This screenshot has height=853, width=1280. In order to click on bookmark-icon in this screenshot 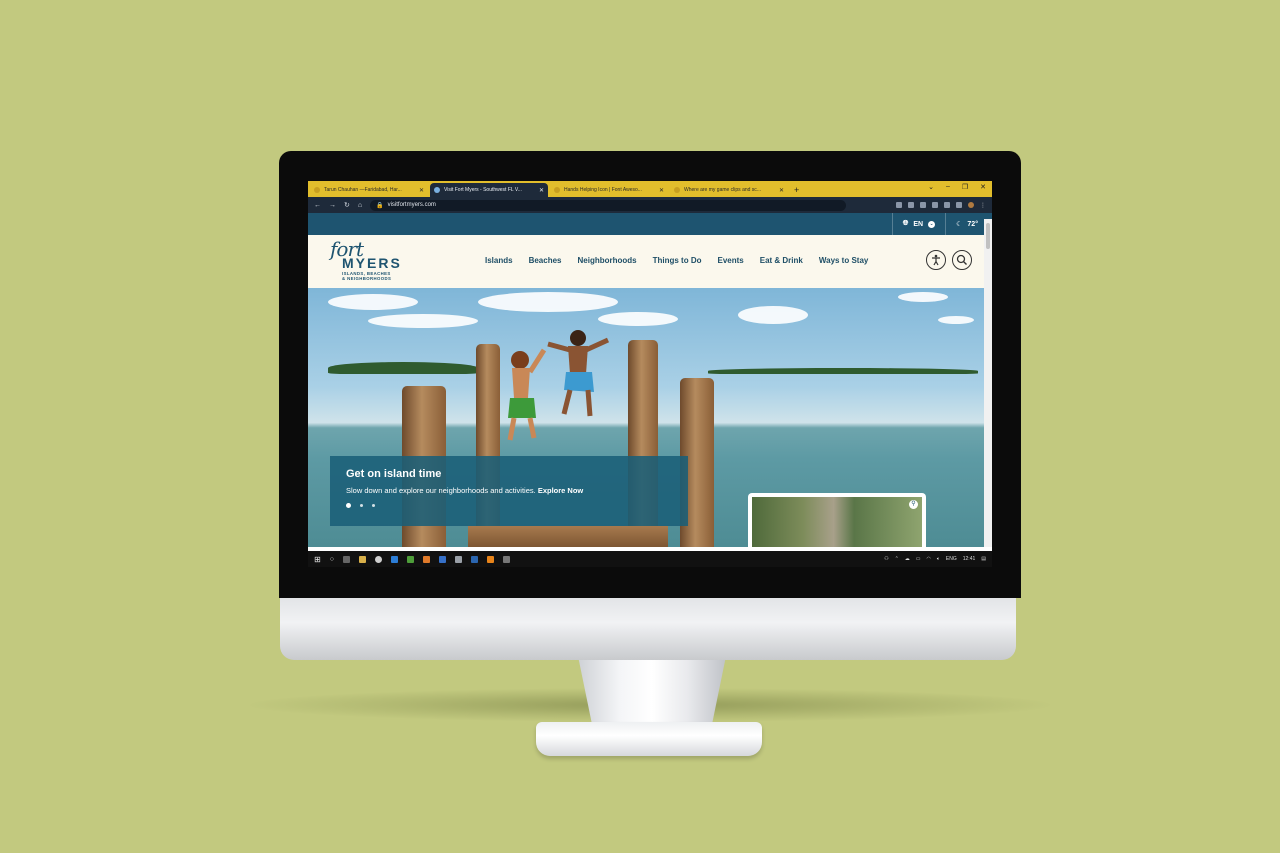, I will do `click(911, 204)`.